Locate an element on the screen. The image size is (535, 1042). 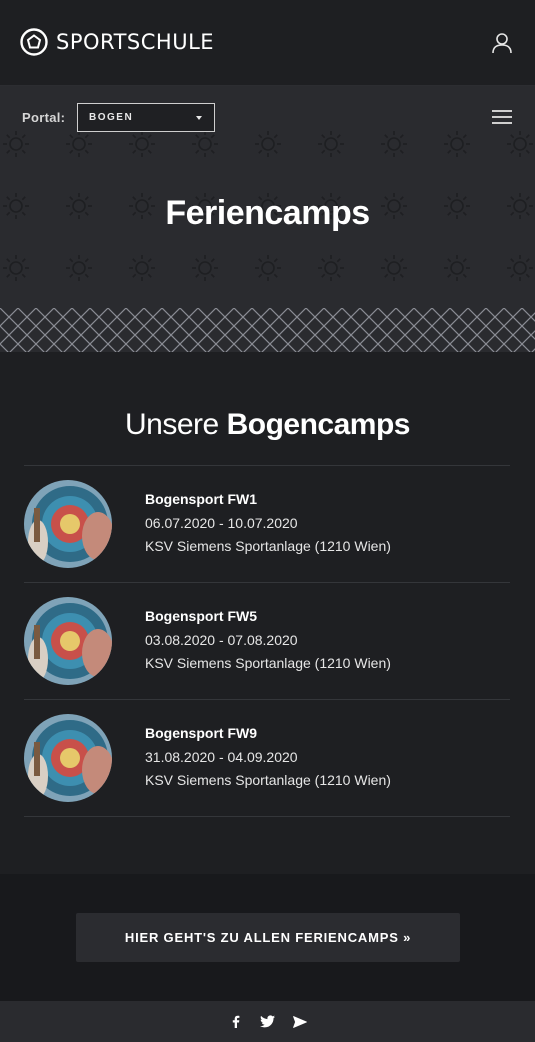
cta-band: HIER GEHT'S ZU ALLEN FERIENCAMPS » is located at coordinates (267, 937).